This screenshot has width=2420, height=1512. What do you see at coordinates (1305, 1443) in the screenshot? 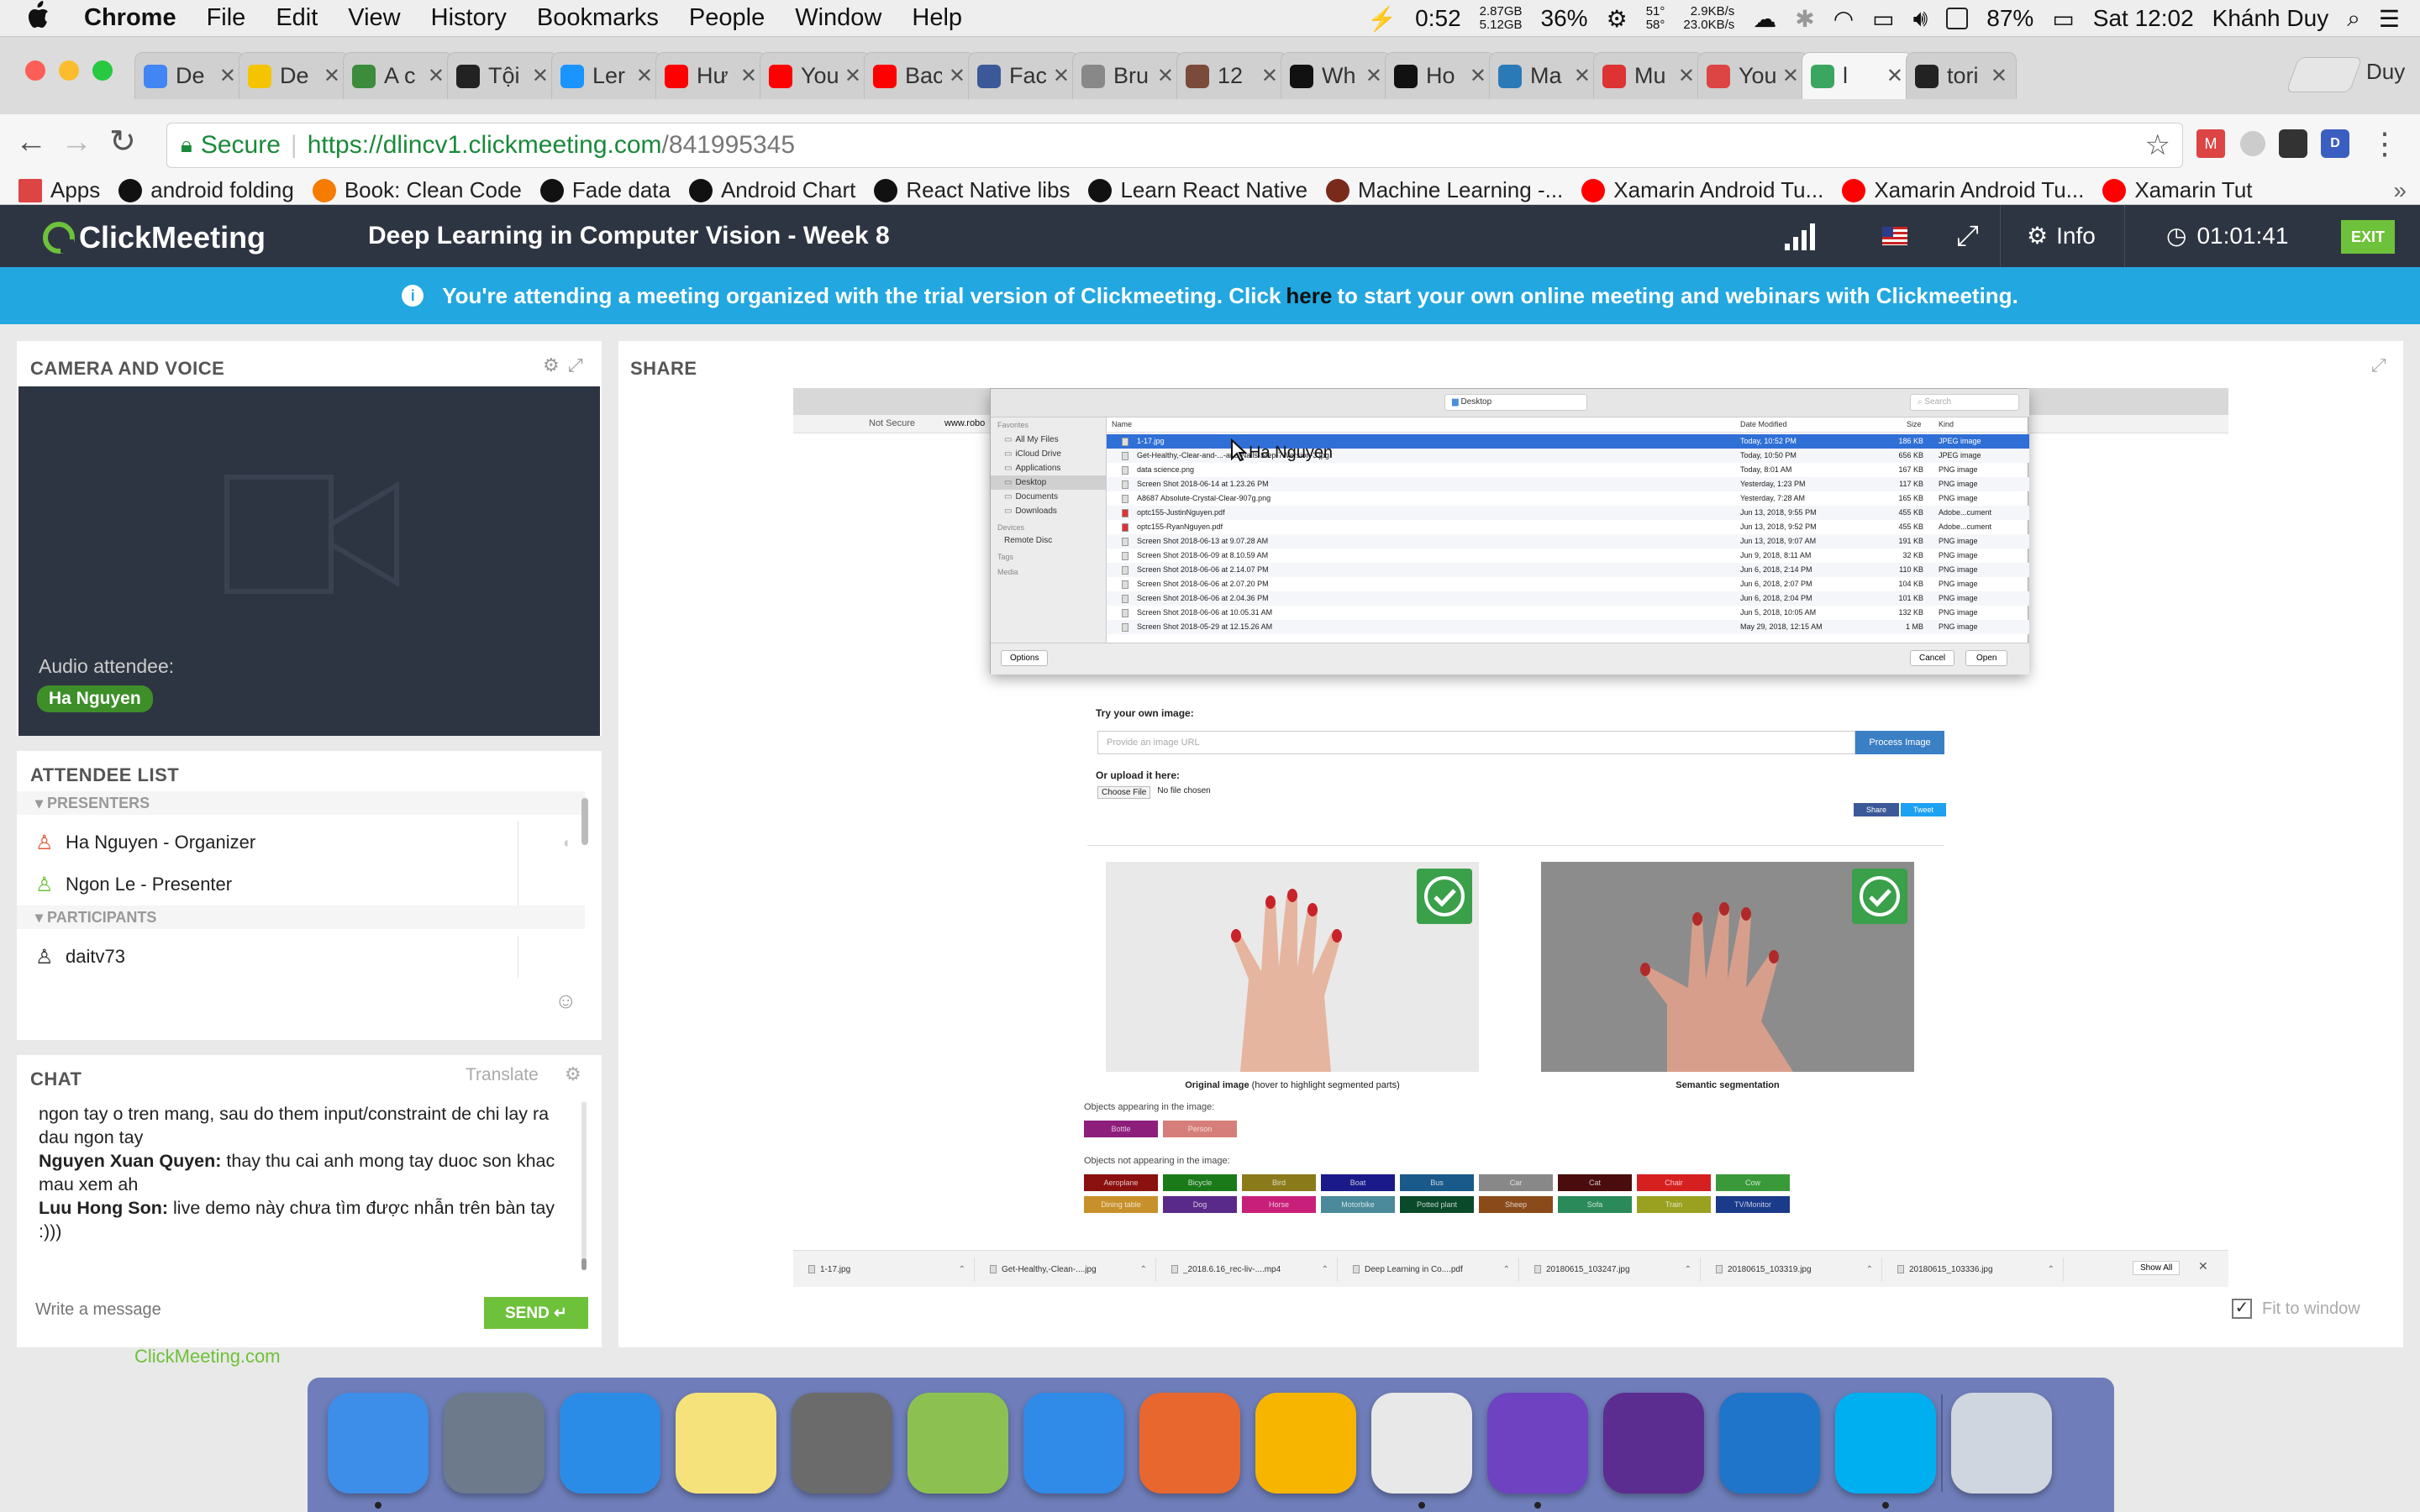
I see `sketch-icon` at bounding box center [1305, 1443].